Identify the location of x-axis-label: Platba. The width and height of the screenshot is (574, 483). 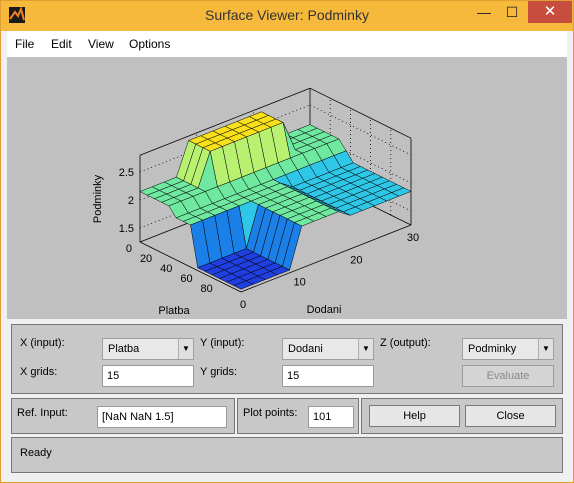
(174, 311).